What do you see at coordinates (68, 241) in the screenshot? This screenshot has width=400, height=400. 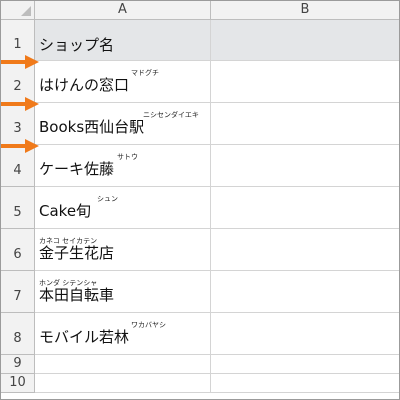 I see `furigana-label: カネコ セイカテン` at bounding box center [68, 241].